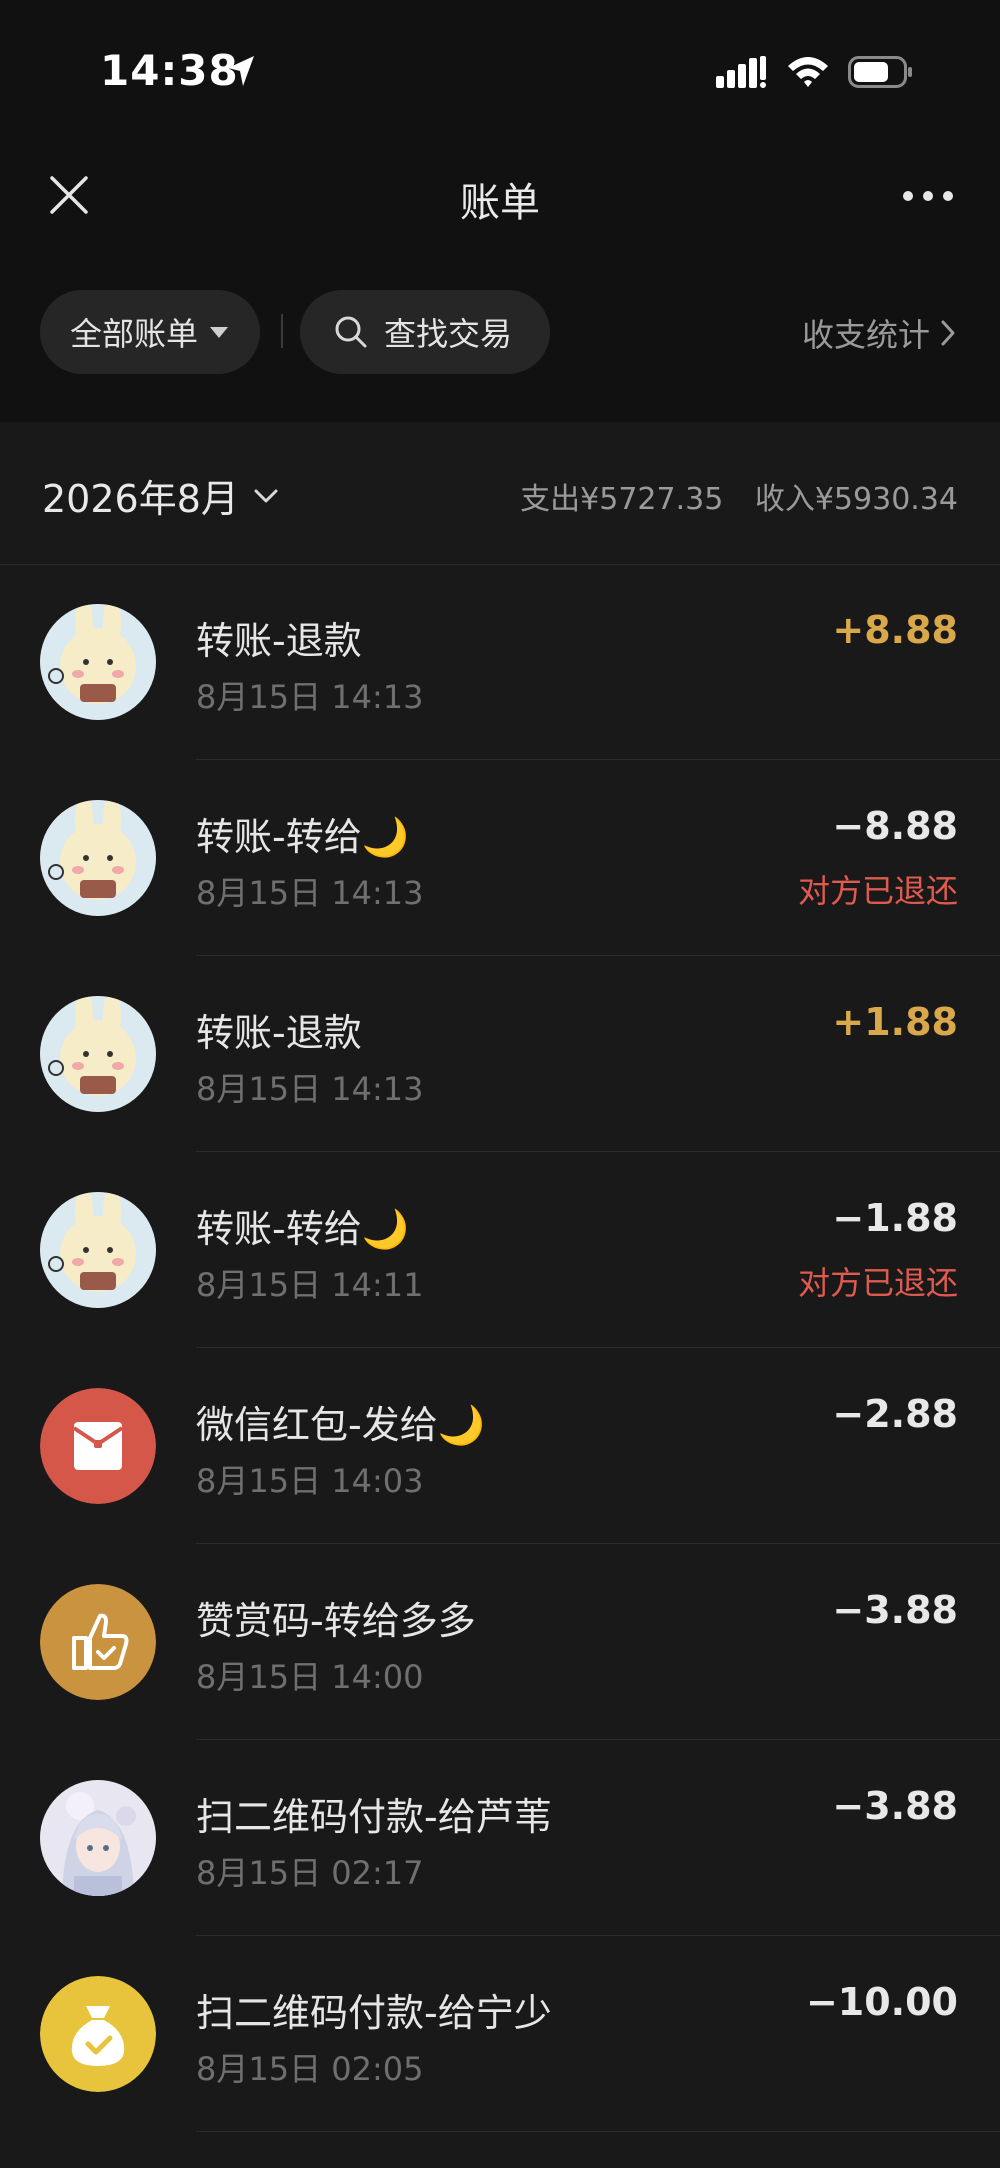 Image resolution: width=1000 pixels, height=2168 pixels. I want to click on nav-bar: 账单, so click(500, 210).